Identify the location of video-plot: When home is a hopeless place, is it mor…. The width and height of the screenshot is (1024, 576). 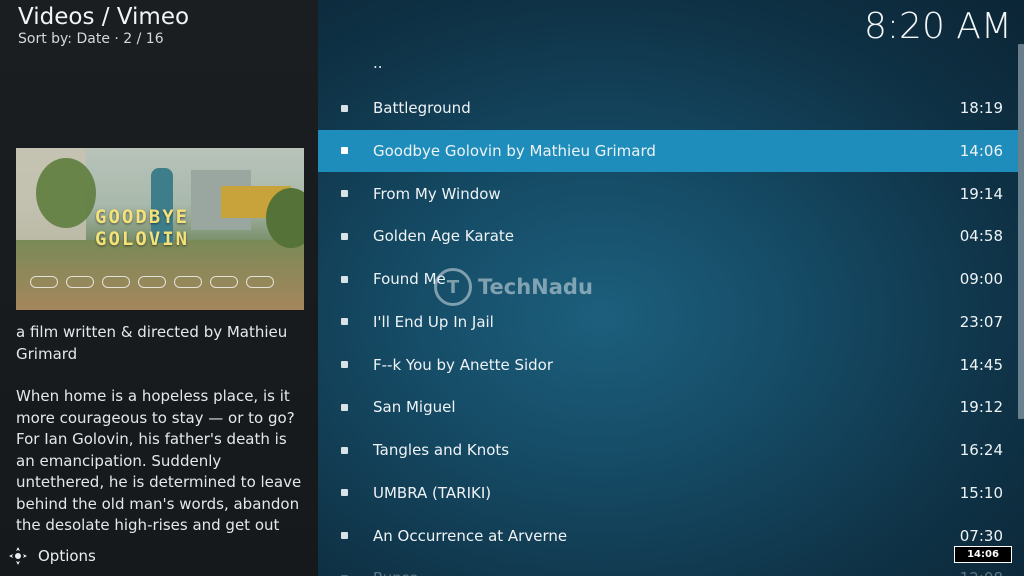
(159, 460).